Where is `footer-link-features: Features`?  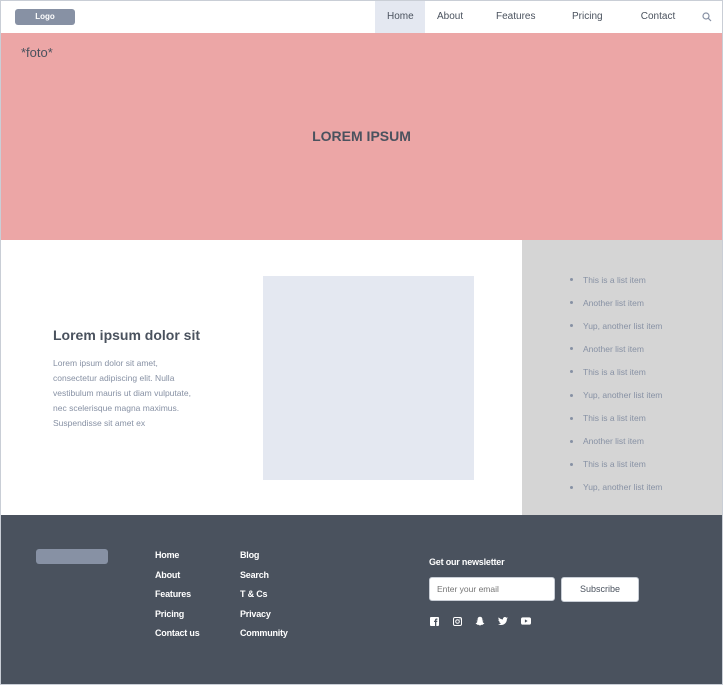
footer-link-features: Features is located at coordinates (177, 599).